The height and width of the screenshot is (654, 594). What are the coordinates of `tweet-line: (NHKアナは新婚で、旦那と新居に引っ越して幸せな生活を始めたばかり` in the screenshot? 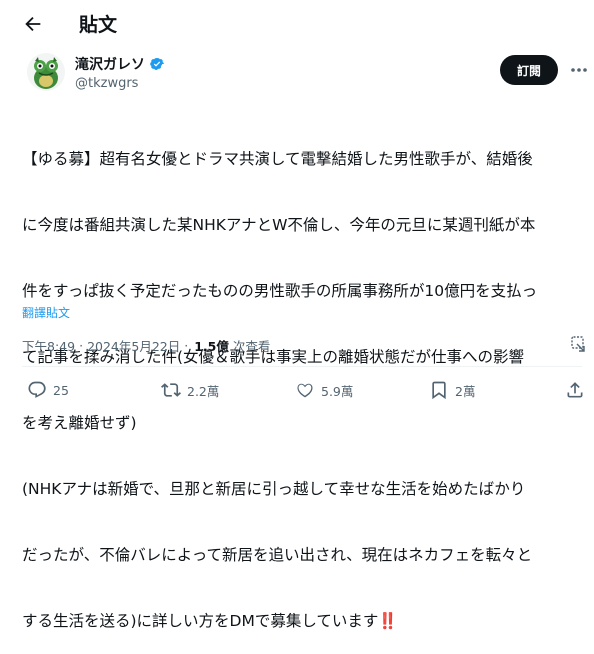 It's located at (274, 489).